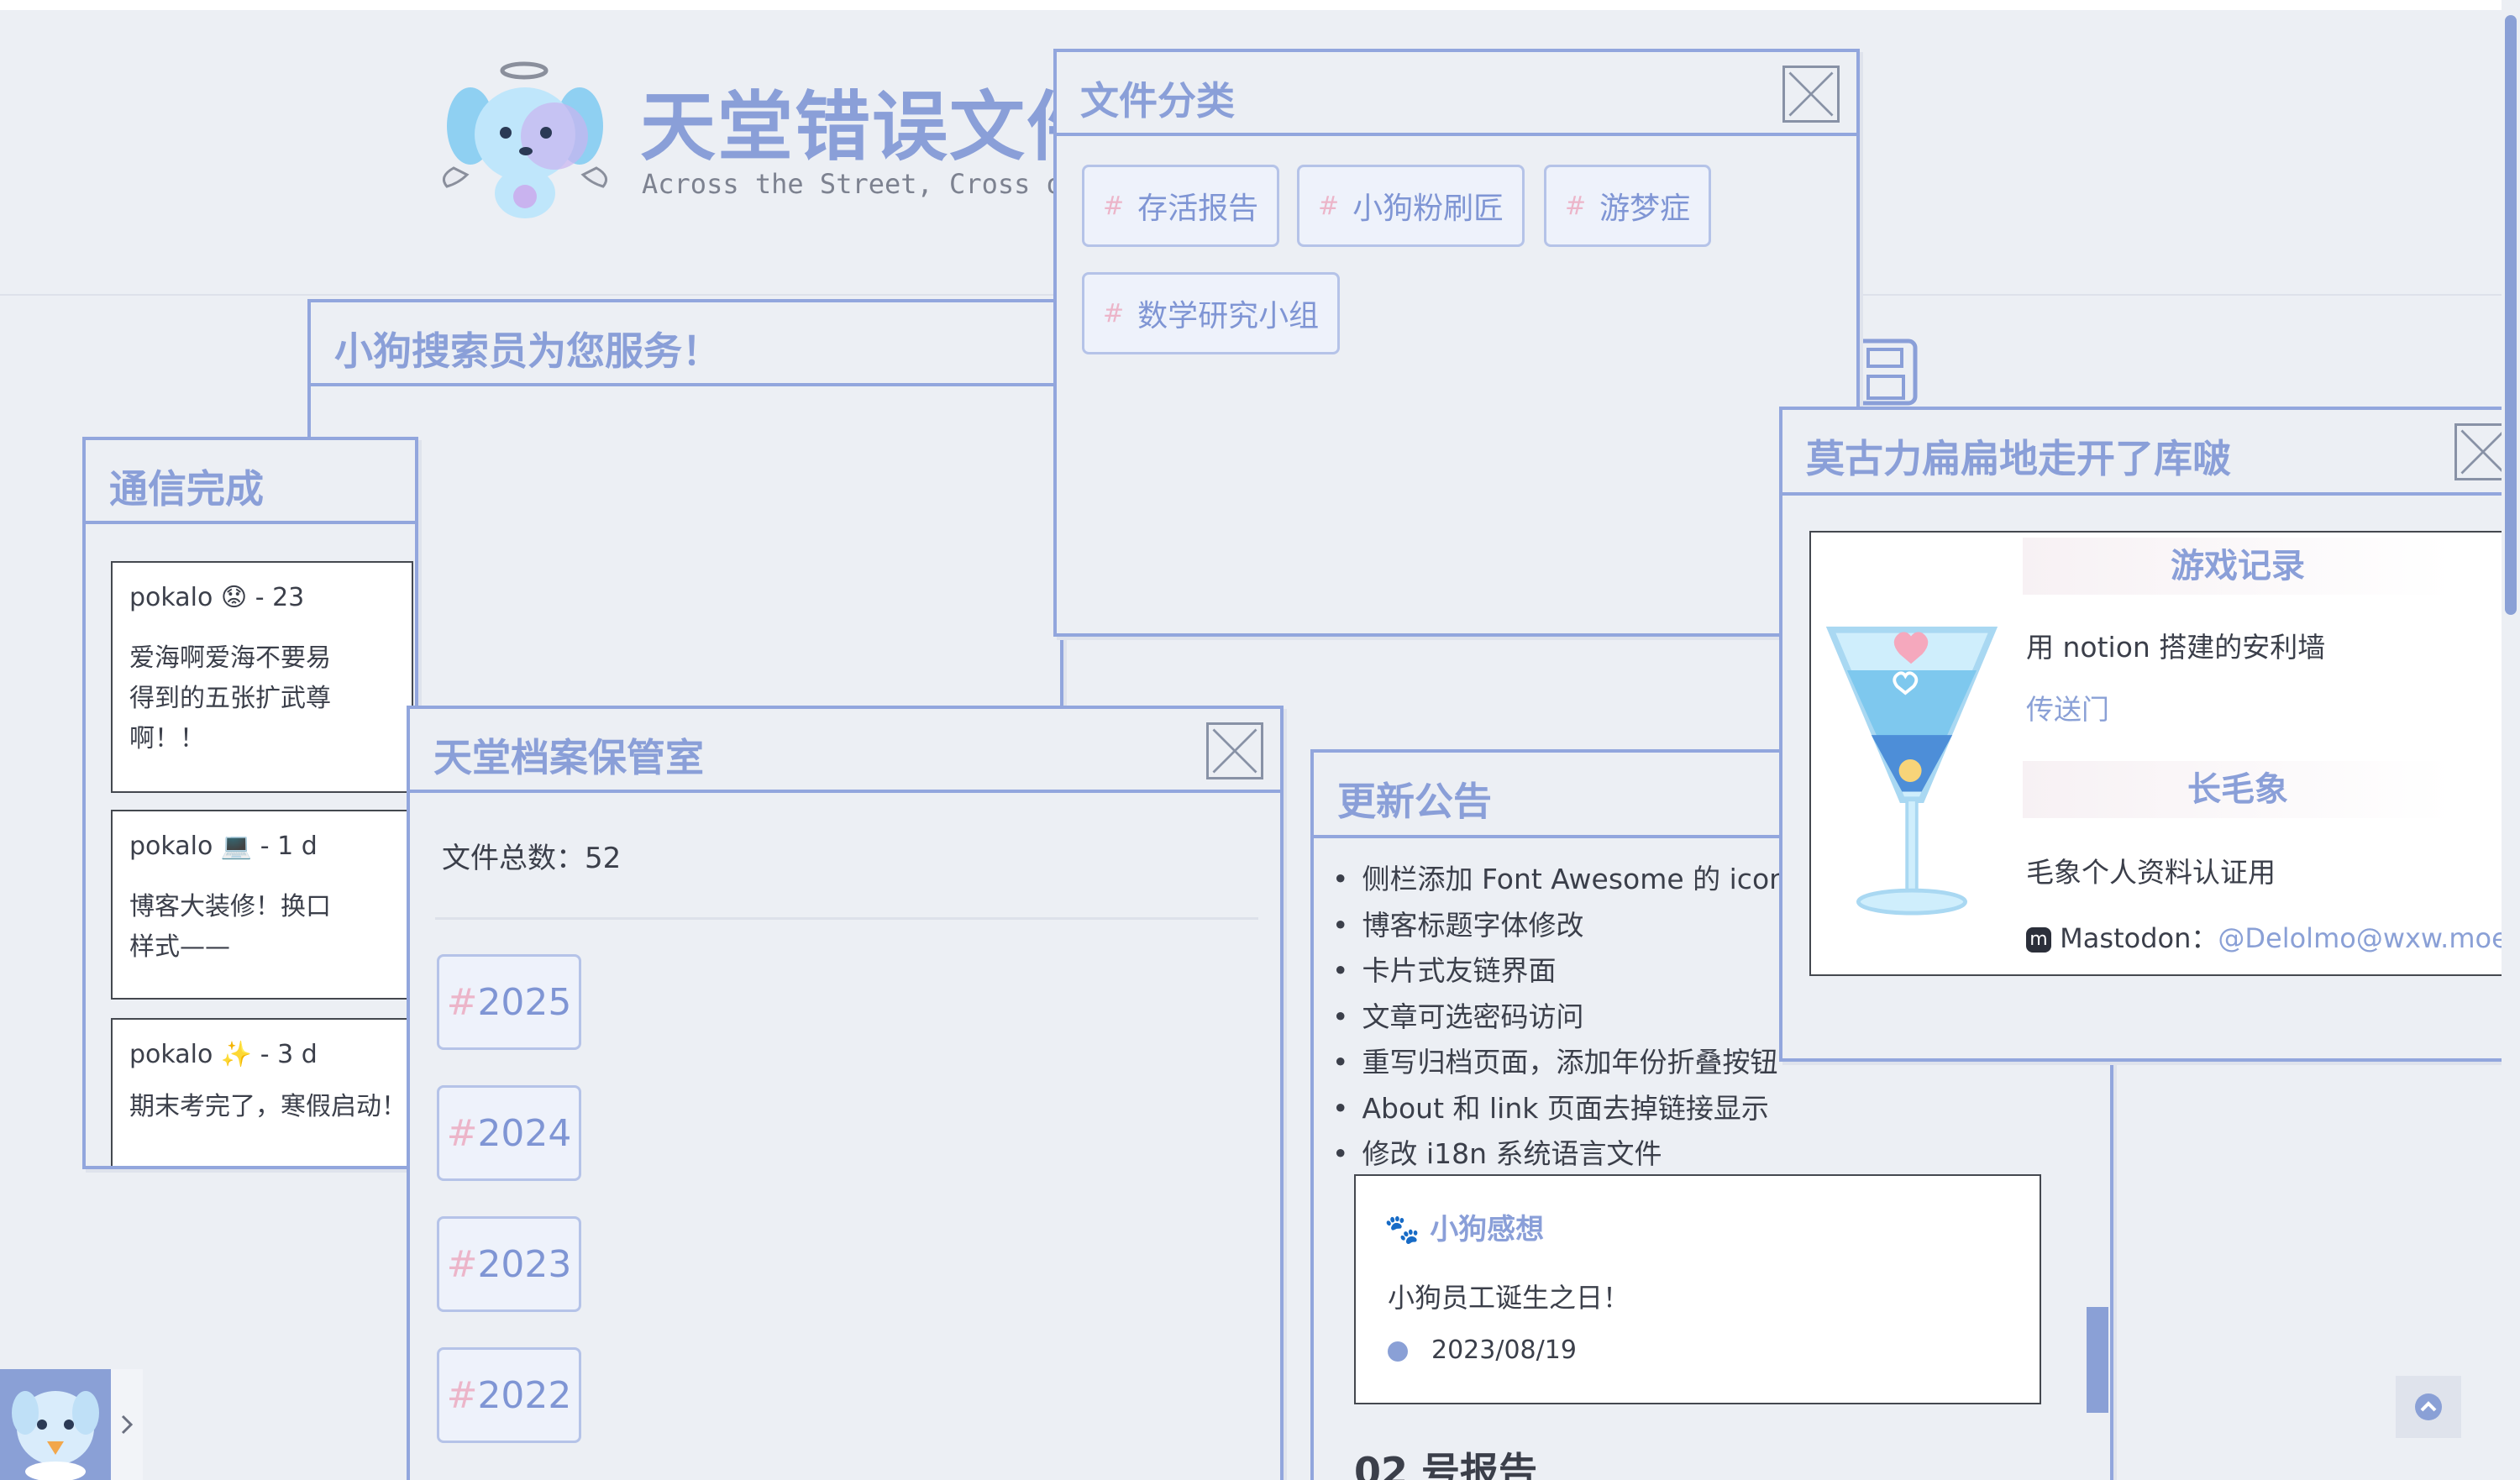  I want to click on window-scrollbar, so click(2097, 1360).